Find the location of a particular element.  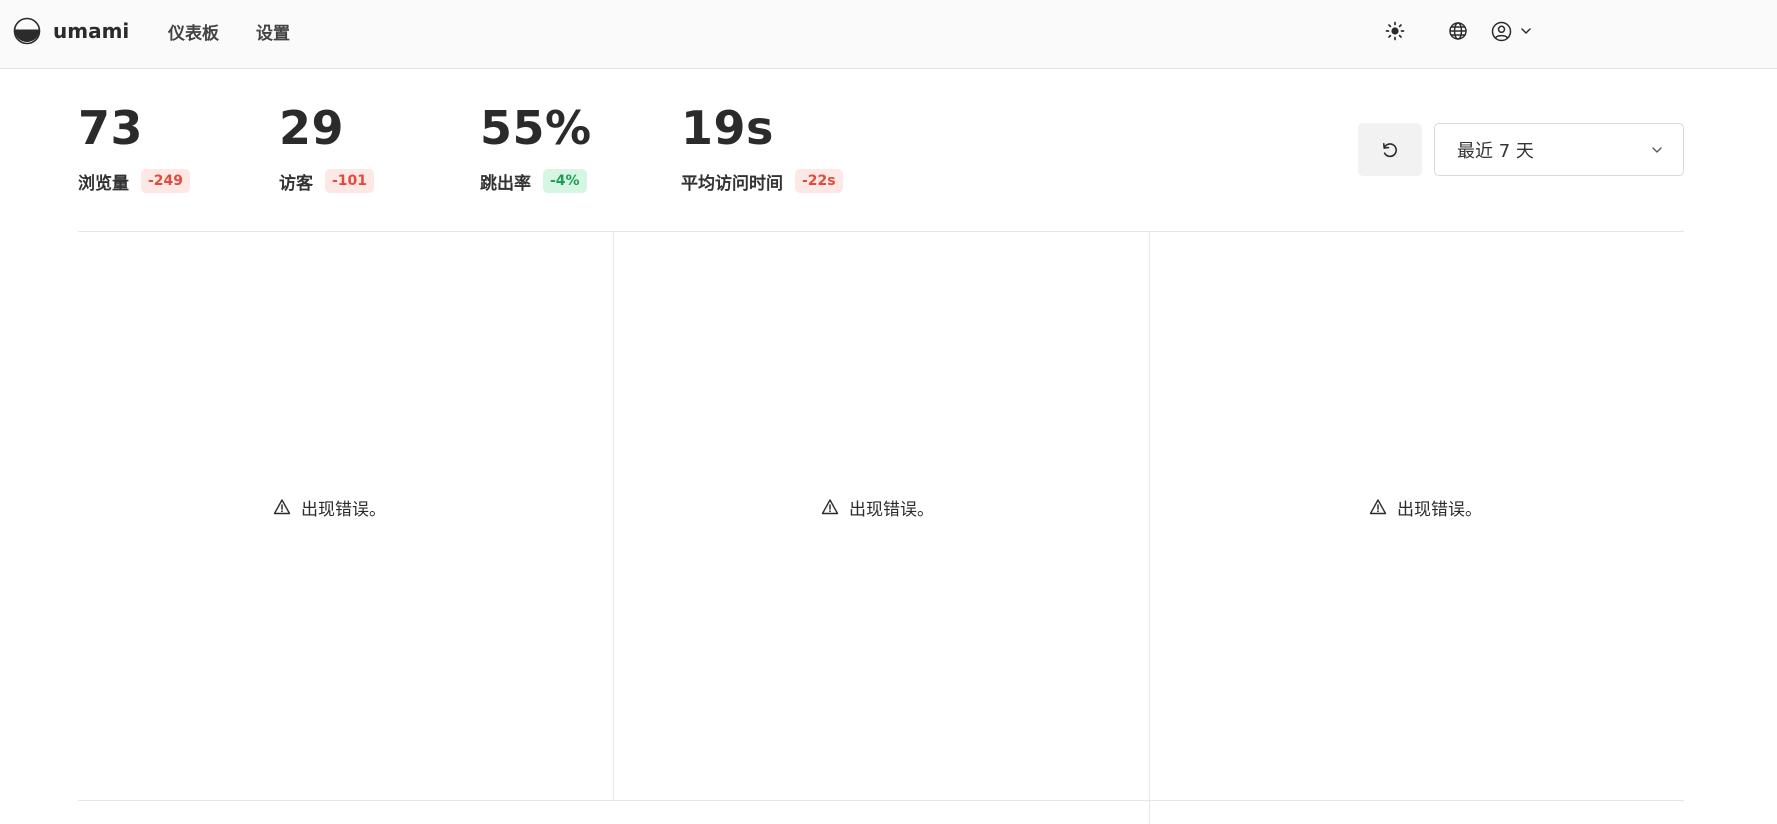

metric-value: 19s is located at coordinates (727, 128).